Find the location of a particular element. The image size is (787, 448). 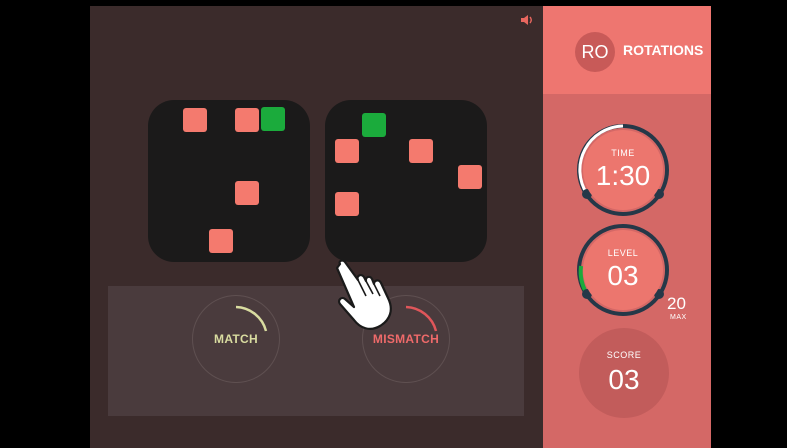

time-display: TIME 1:30 is located at coordinates (623, 170).